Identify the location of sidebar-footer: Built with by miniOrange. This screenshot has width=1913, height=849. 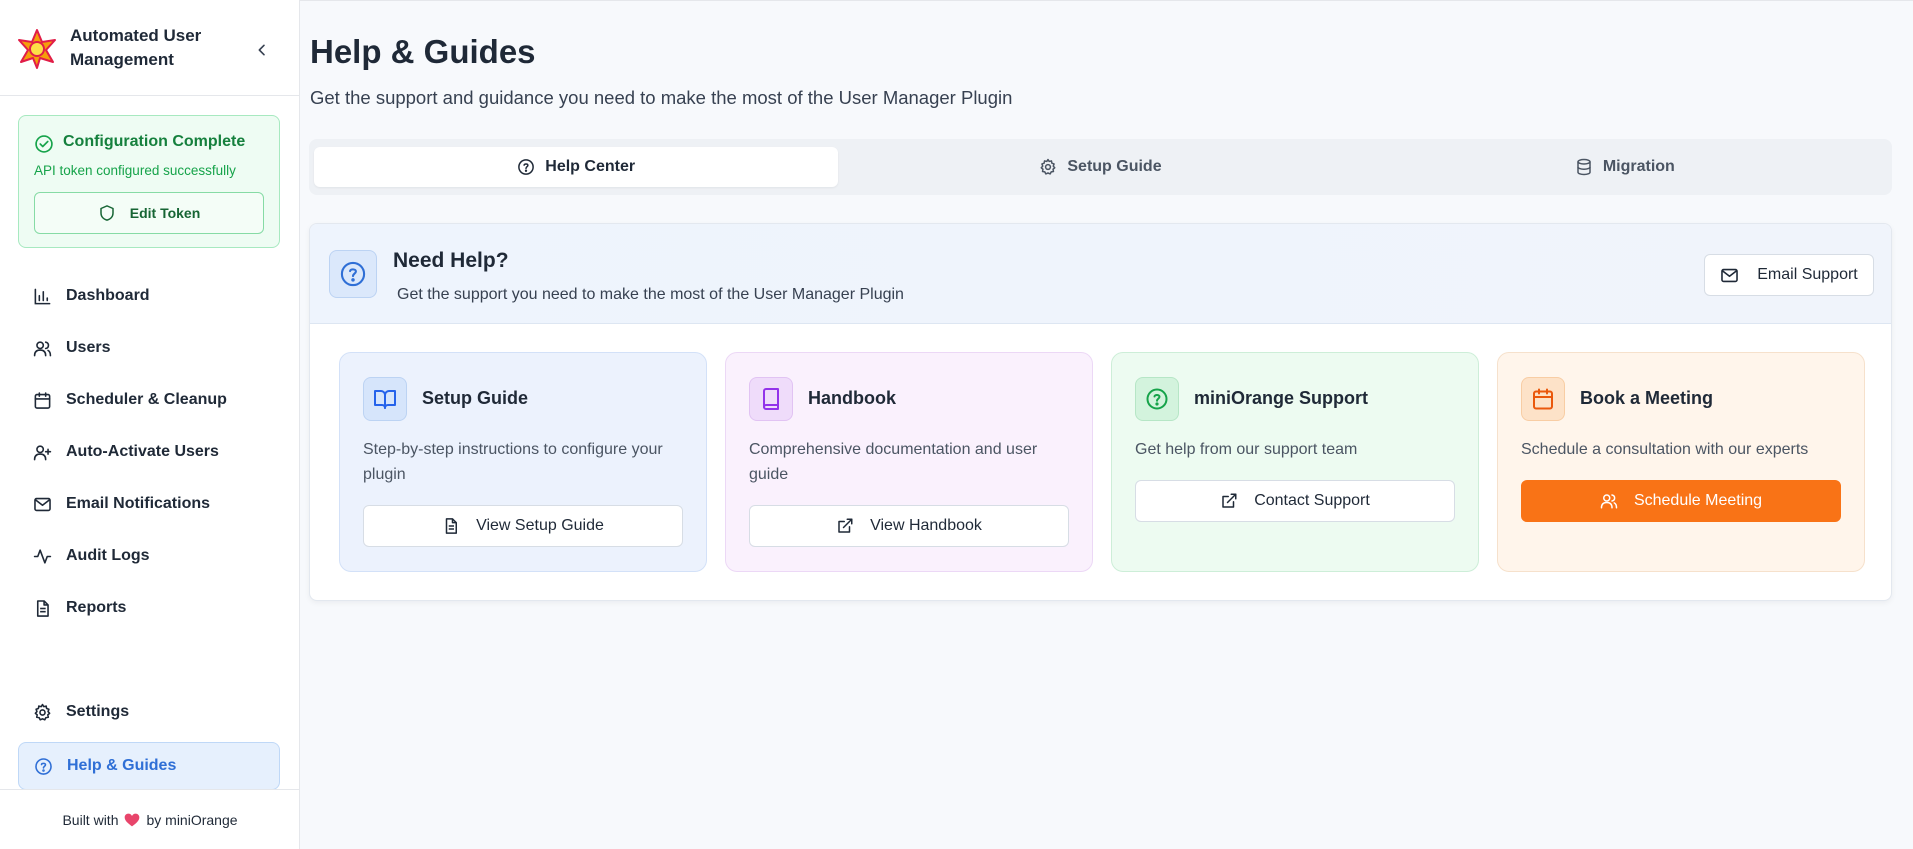
(150, 819).